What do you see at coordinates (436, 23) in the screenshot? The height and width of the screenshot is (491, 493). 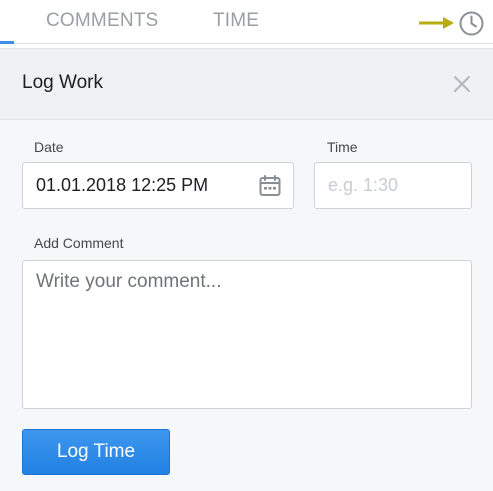 I see `arrow-right-icon` at bounding box center [436, 23].